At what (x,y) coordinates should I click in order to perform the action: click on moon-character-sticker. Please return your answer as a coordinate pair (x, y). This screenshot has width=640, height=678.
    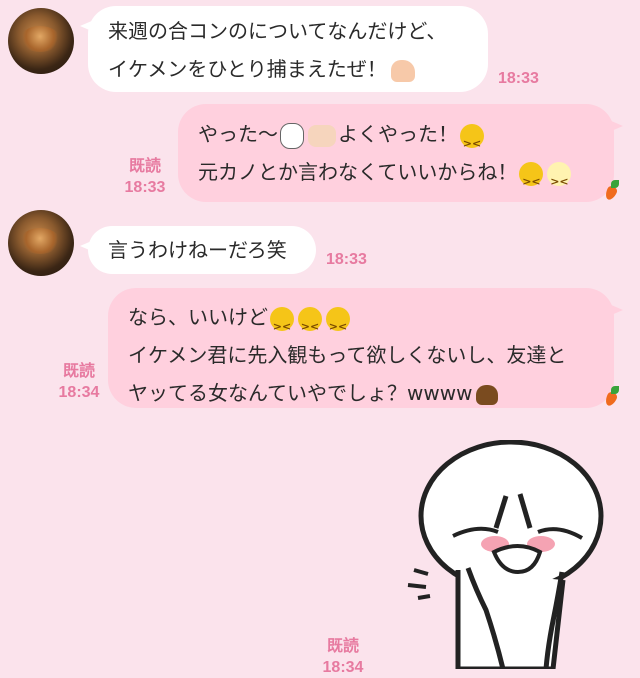
    Looking at the image, I should click on (503, 554).